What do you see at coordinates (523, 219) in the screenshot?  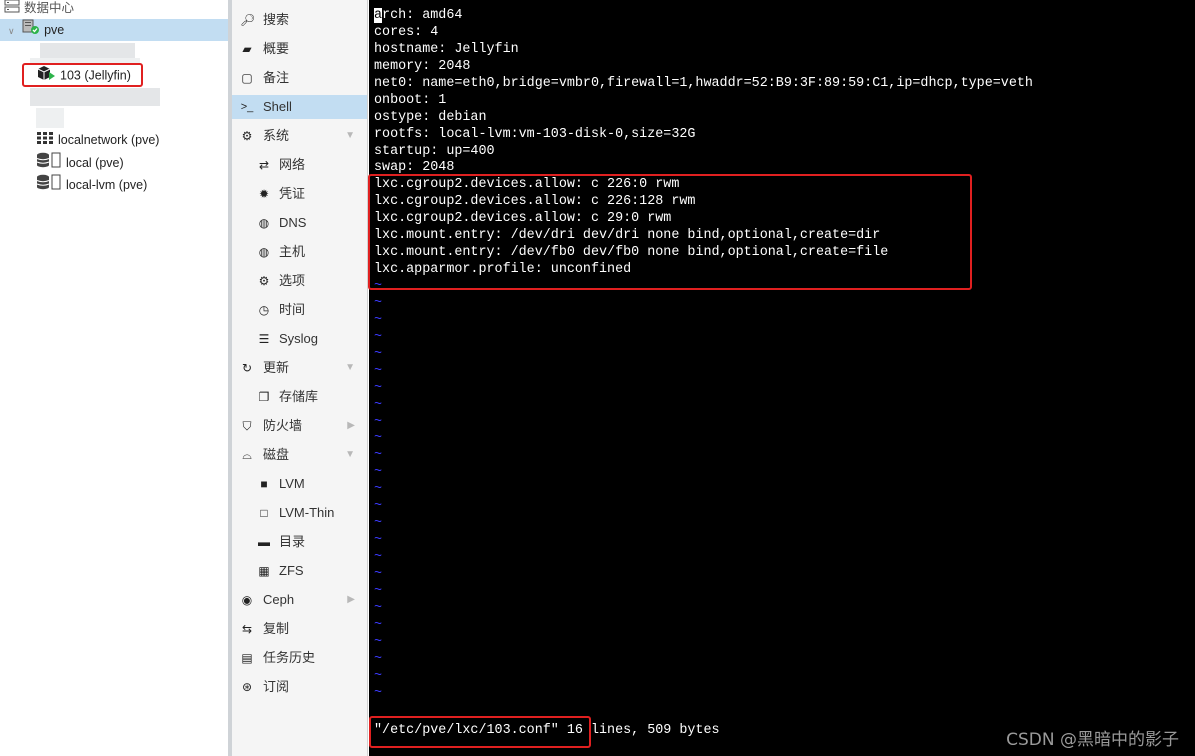 I see `terminal-line: lxc.cgroup2.devices.allow: c 29:0 rwm` at bounding box center [523, 219].